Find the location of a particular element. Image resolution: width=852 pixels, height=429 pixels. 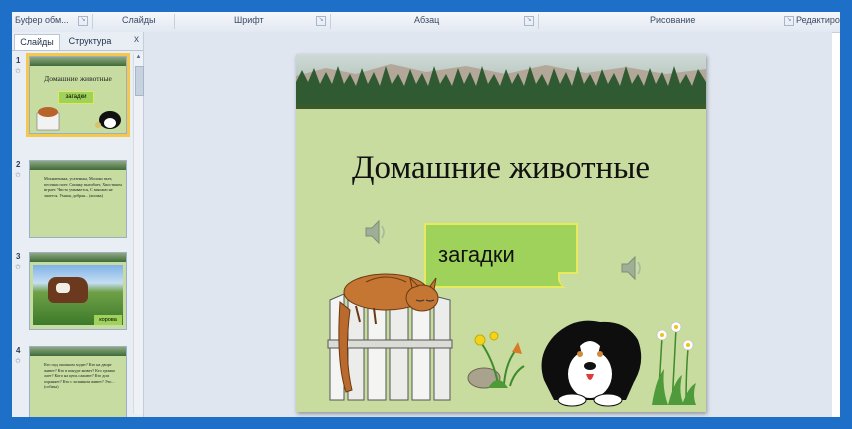

font-launcher-icon: ↘ is located at coordinates (321, 21).